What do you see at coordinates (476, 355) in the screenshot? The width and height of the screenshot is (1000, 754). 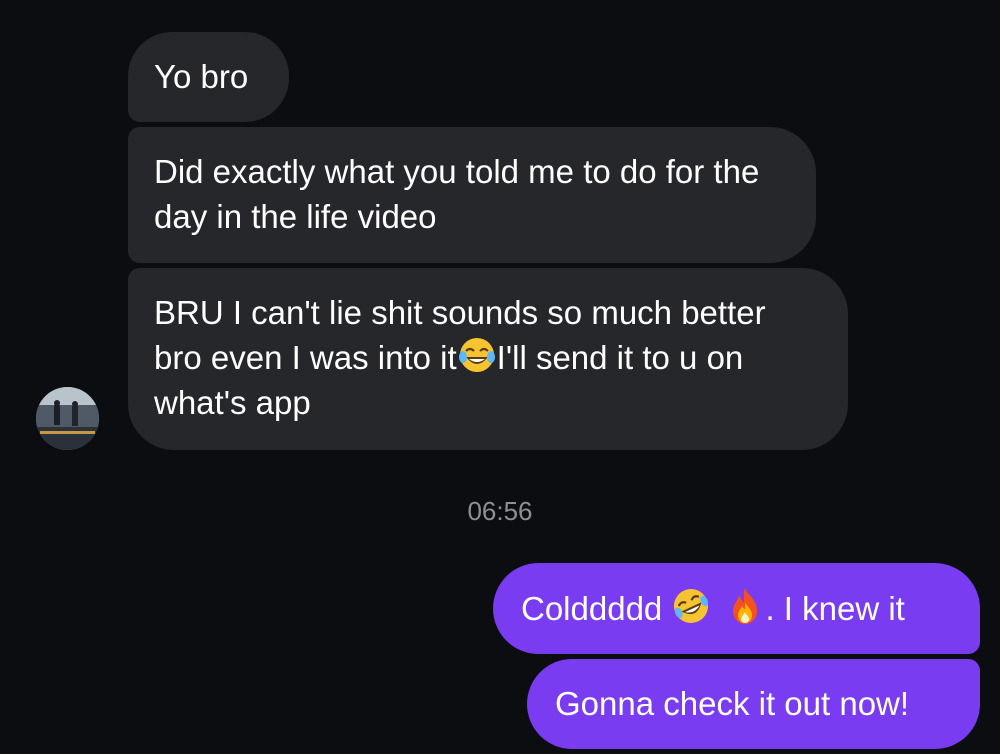 I see `face-with-tears-of-joy-emoji` at bounding box center [476, 355].